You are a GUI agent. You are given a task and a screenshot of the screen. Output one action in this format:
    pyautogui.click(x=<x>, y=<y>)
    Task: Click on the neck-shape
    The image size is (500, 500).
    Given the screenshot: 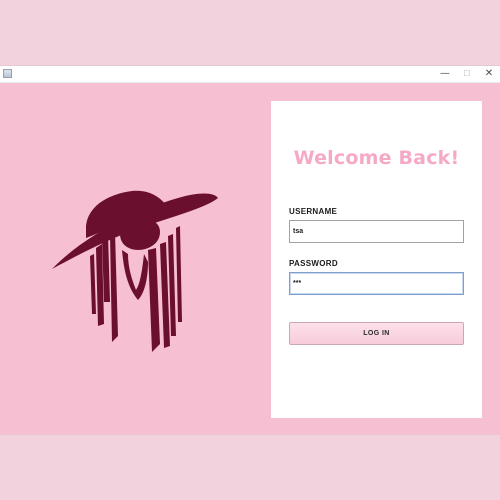 What is the action you would take?
    pyautogui.click(x=135, y=275)
    